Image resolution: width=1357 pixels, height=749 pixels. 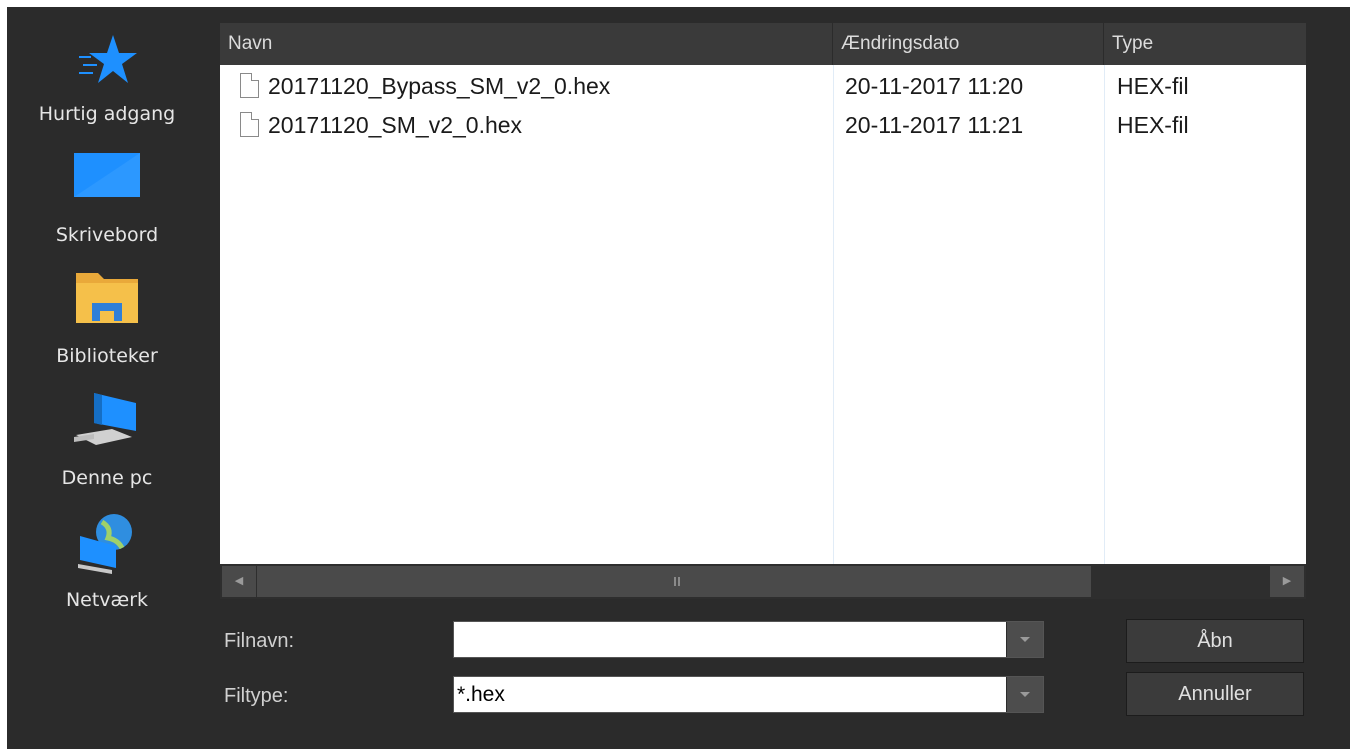 I want to click on column-header-name: Navn, so click(x=526, y=44).